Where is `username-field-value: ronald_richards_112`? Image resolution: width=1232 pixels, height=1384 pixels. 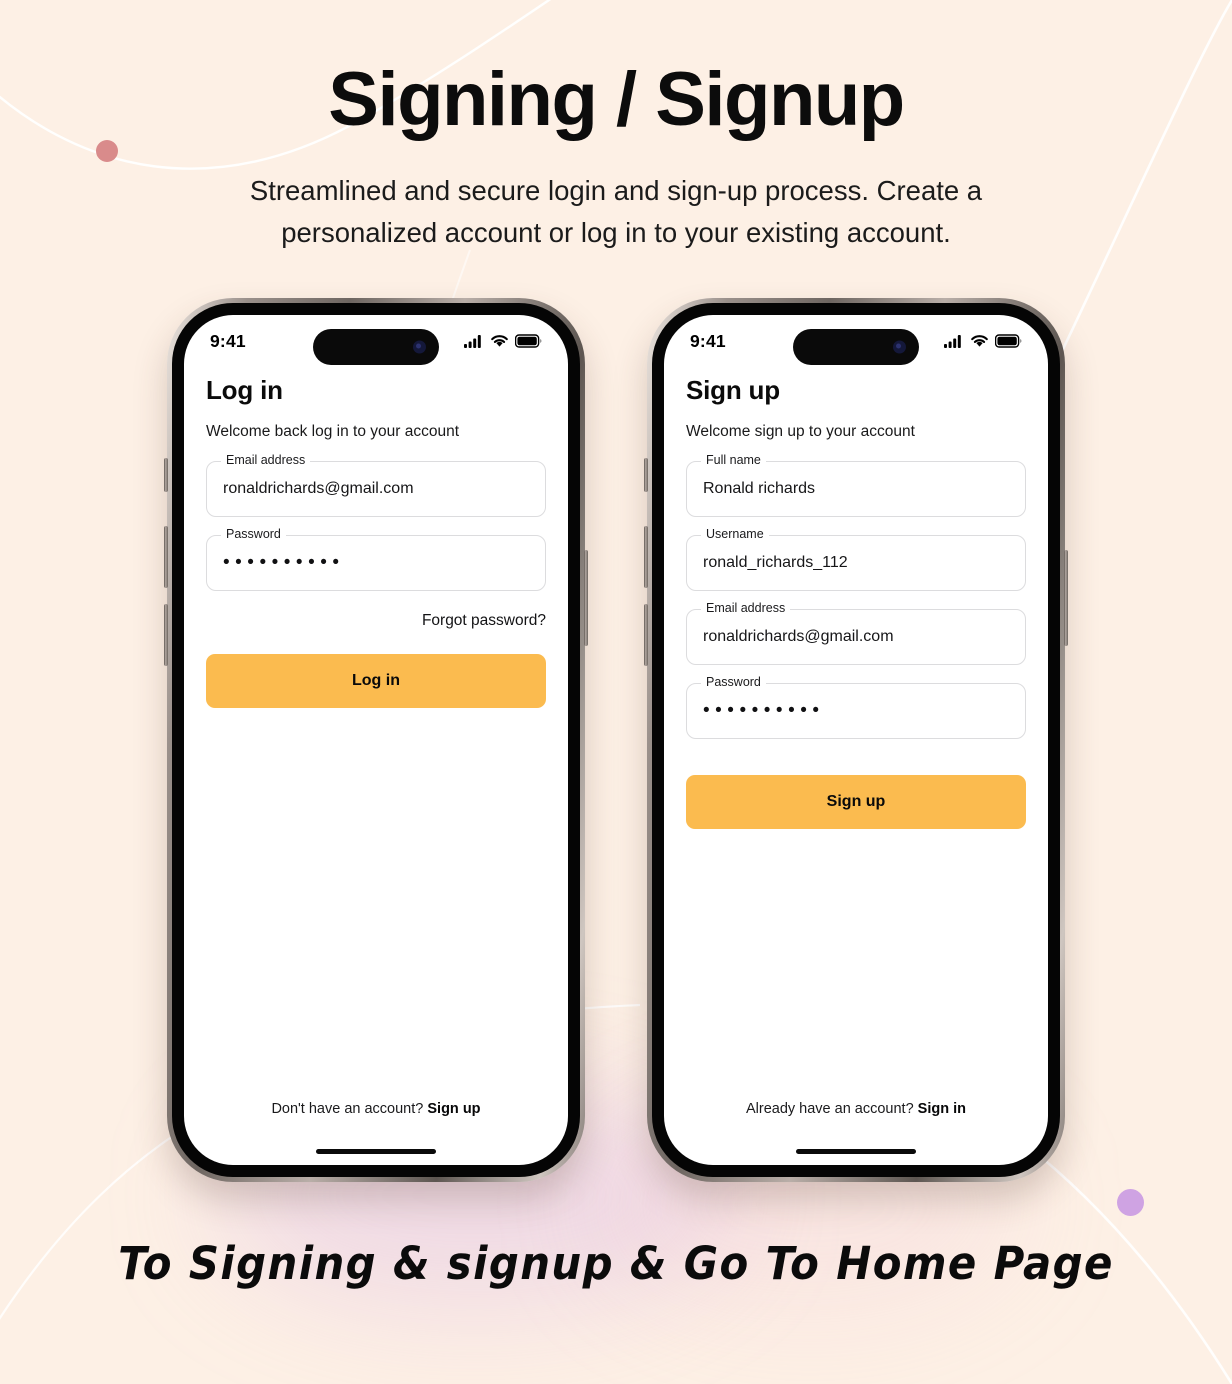
username-field-value: ronald_richards_112 is located at coordinates (775, 563).